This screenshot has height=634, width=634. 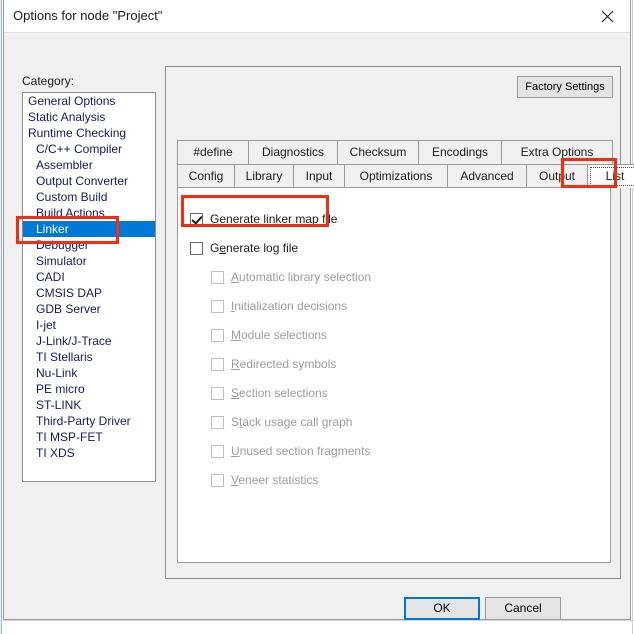 What do you see at coordinates (89, 453) in the screenshot?
I see `category-item-ti-xds: TI XDS` at bounding box center [89, 453].